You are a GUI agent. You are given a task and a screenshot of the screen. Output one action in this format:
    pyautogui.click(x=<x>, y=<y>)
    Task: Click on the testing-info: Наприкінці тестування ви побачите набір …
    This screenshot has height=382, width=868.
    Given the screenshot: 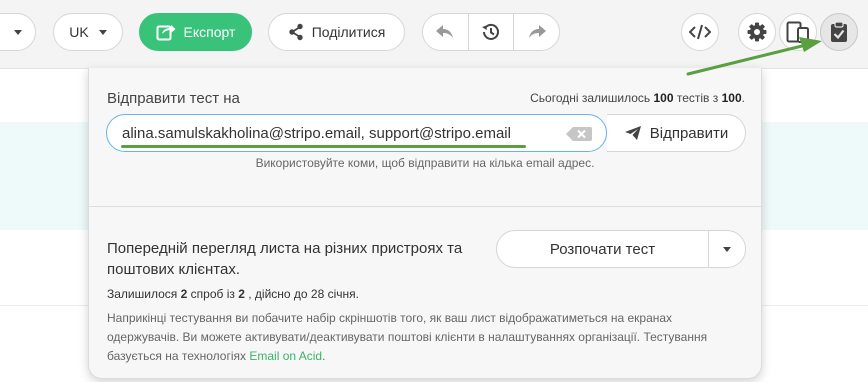 What is the action you would take?
    pyautogui.click(x=407, y=337)
    